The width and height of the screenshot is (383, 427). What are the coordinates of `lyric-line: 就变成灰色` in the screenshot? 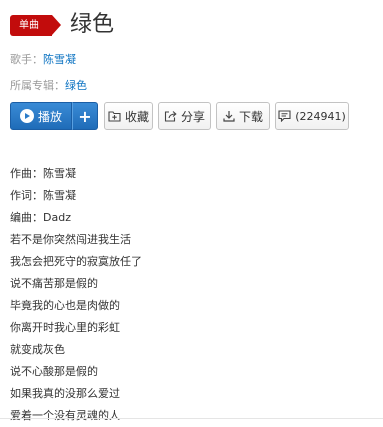 It's located at (37, 349).